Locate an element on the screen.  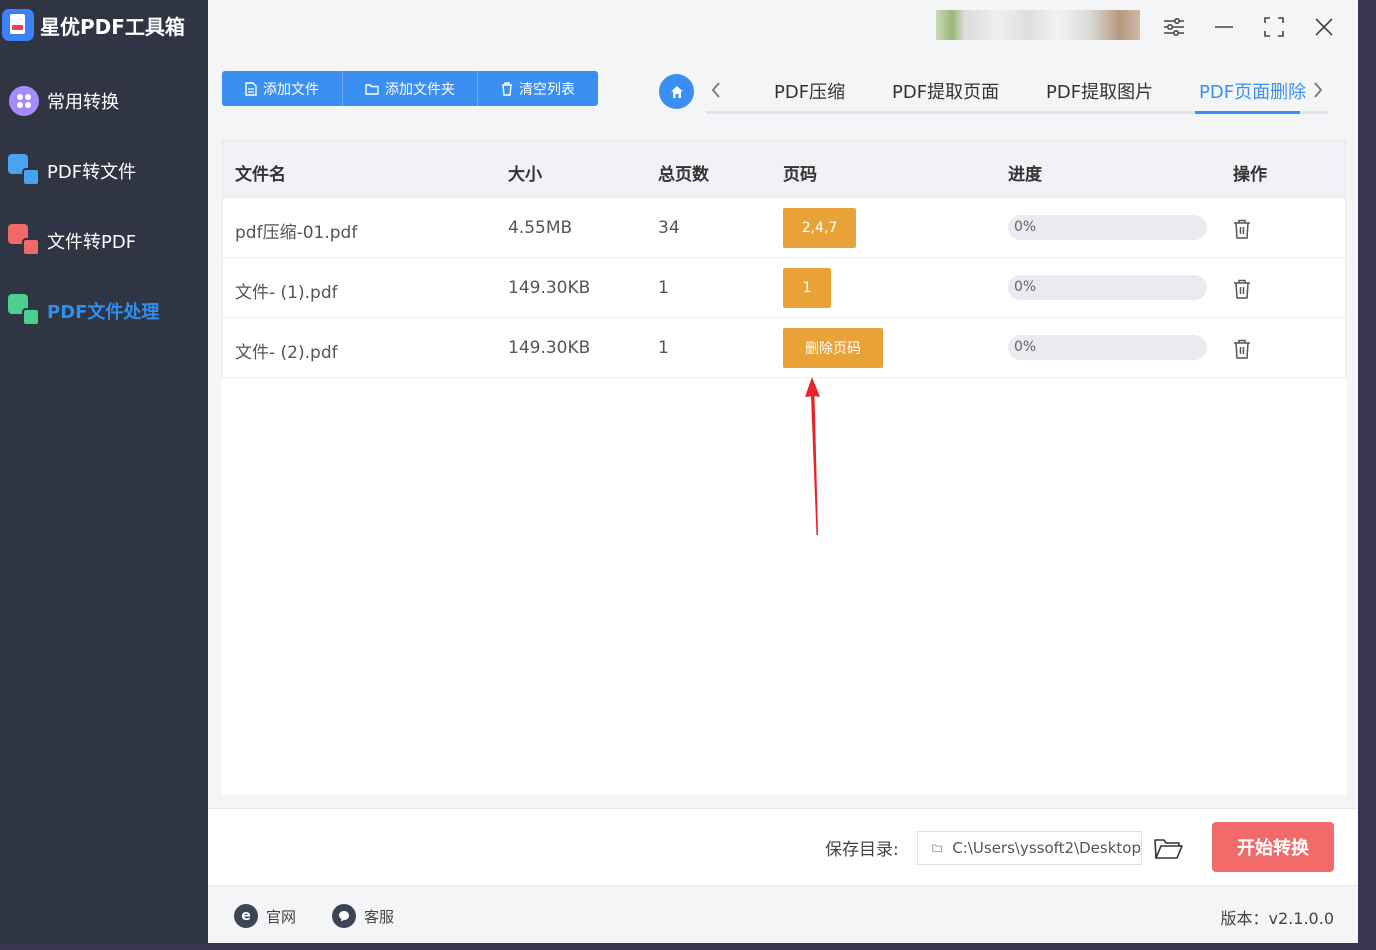
file-size: 4.55MB is located at coordinates (540, 228).